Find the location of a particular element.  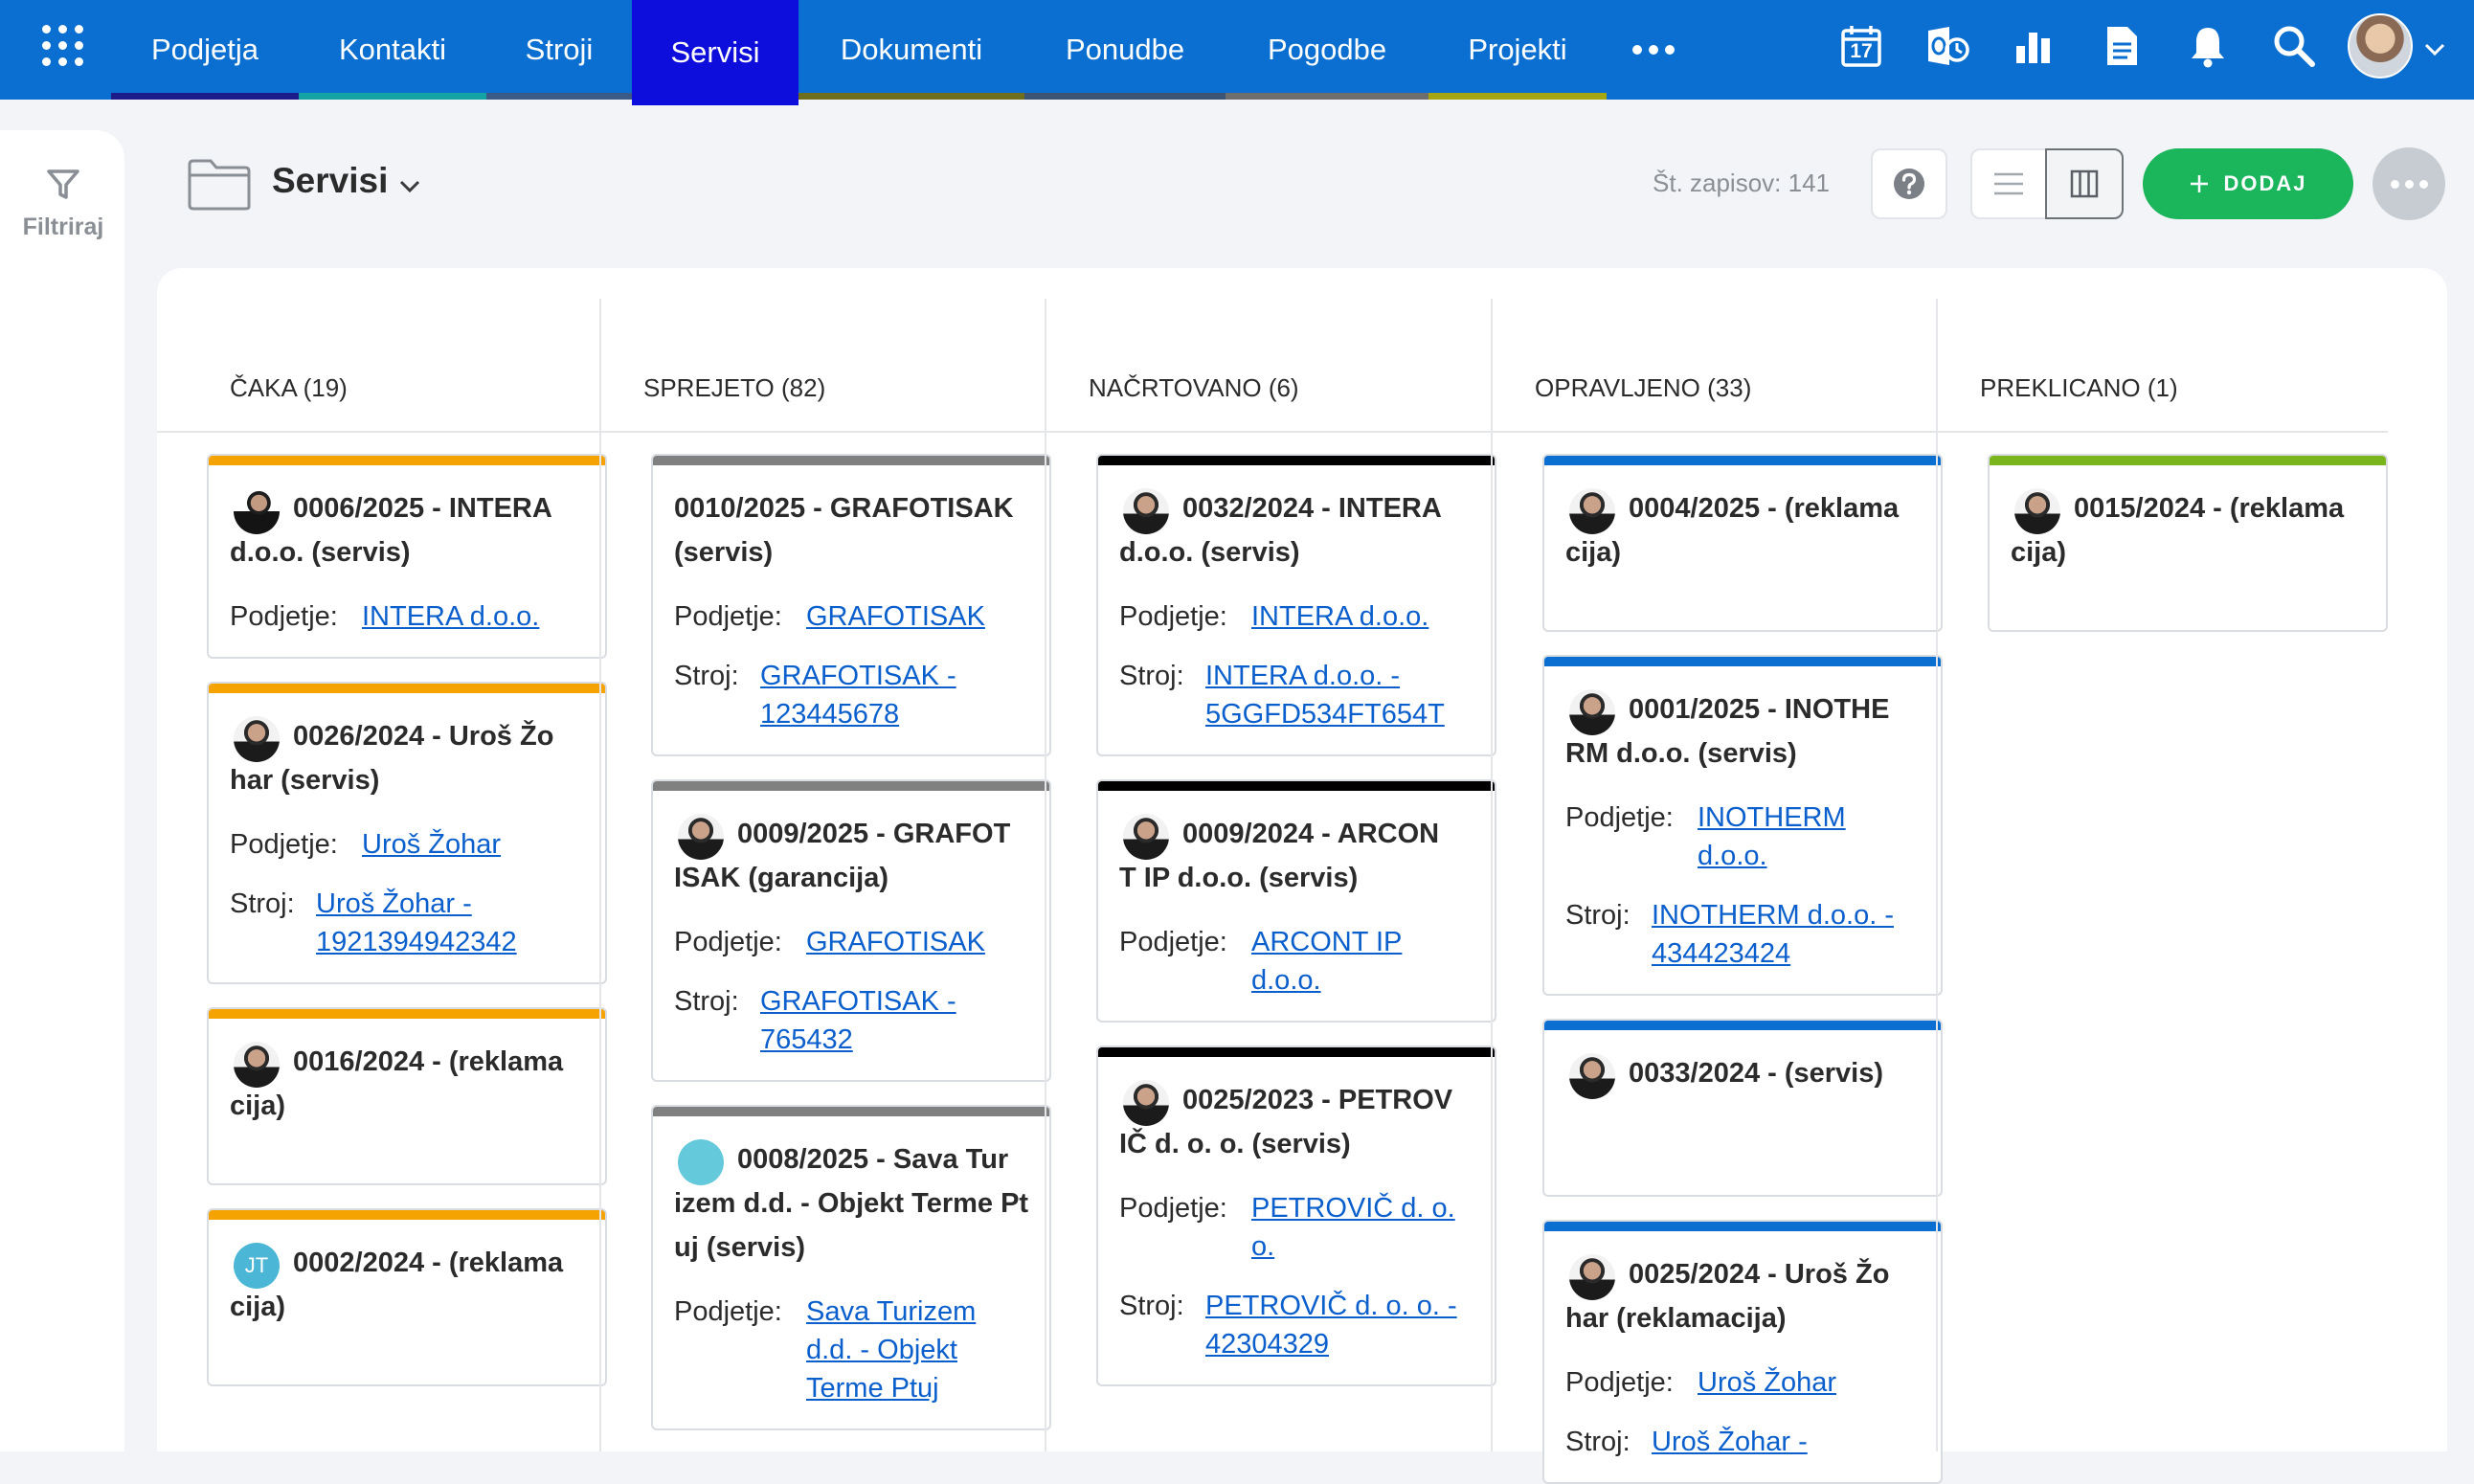

field-value-link: PETROVIČ d. o. o. - is located at coordinates (1331, 1306).